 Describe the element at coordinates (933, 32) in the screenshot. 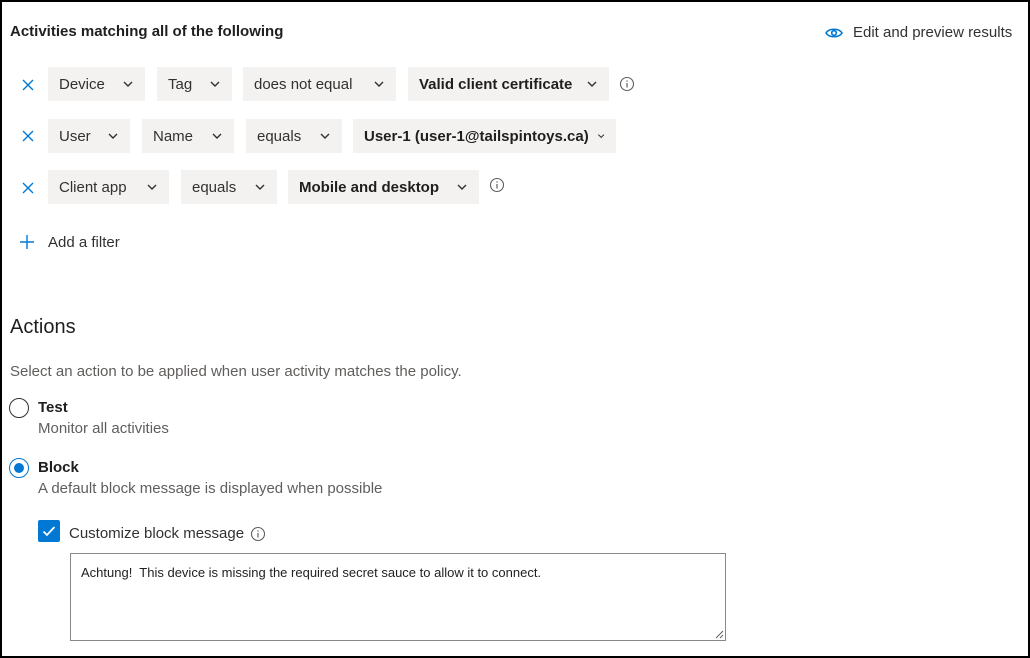

I see `edit-preview-label: Edit and preview results` at that location.